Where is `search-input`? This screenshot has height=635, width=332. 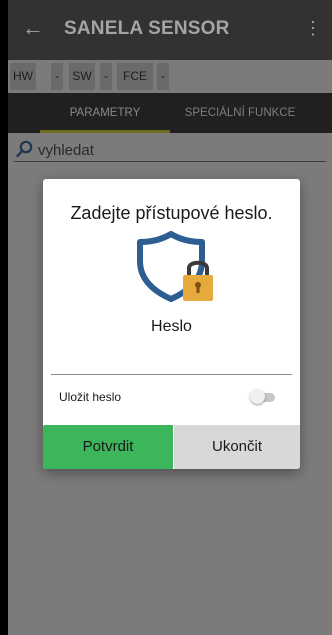 search-input is located at coordinates (178, 150).